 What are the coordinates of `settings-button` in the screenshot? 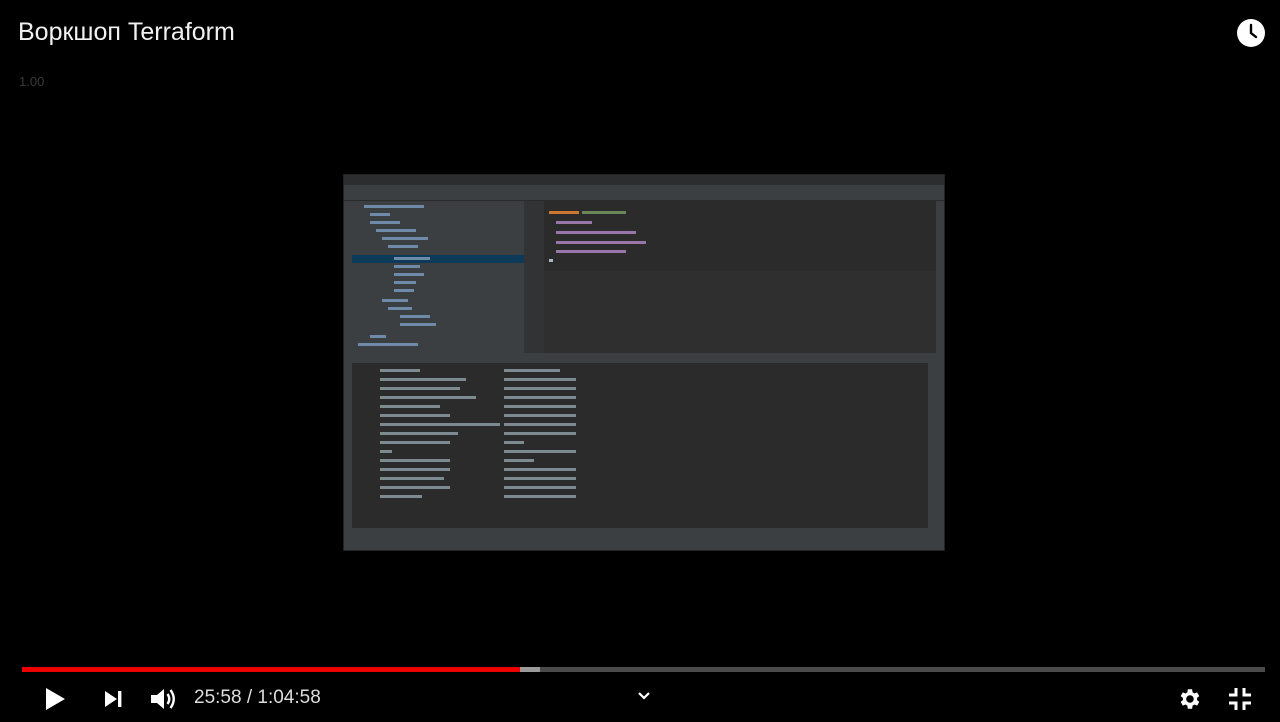 It's located at (1189, 699).